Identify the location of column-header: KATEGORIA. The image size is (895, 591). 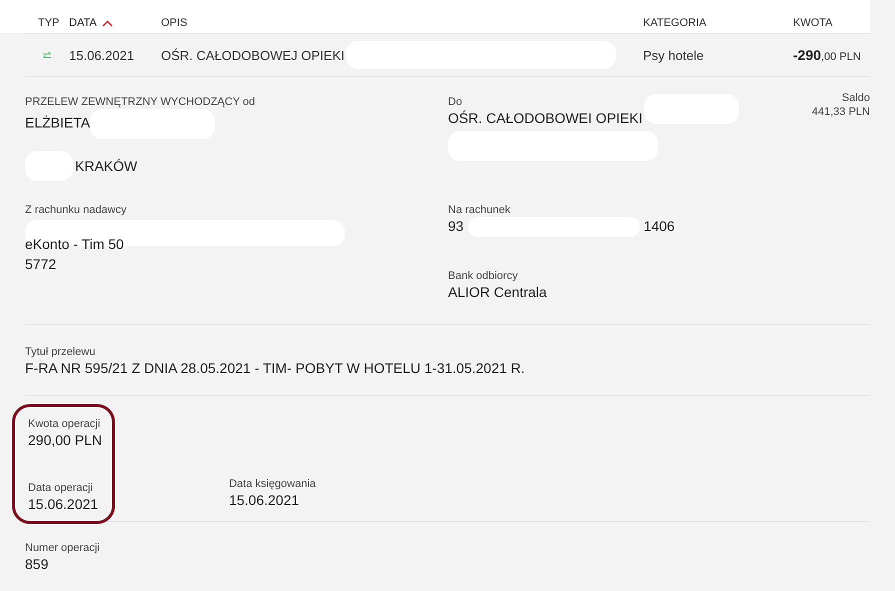
(674, 23).